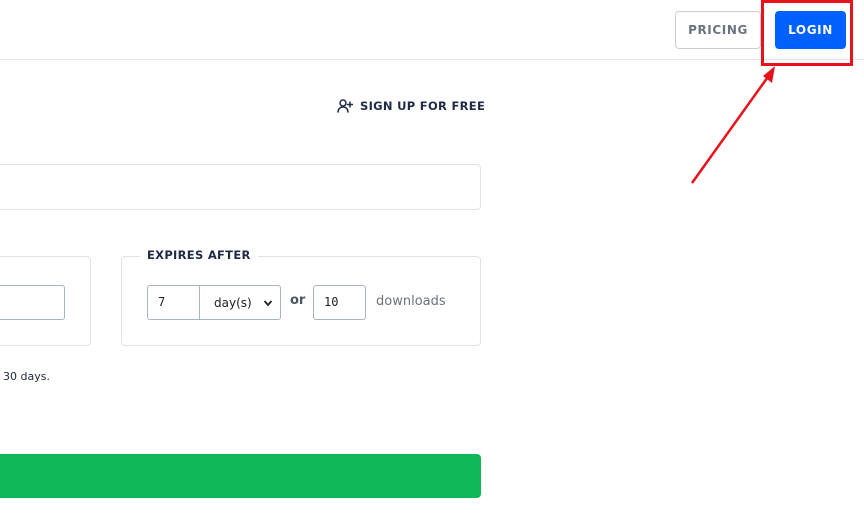 The height and width of the screenshot is (523, 864). Describe the element at coordinates (199, 255) in the screenshot. I see `expires-legend: EXPIRES AFTER` at that location.